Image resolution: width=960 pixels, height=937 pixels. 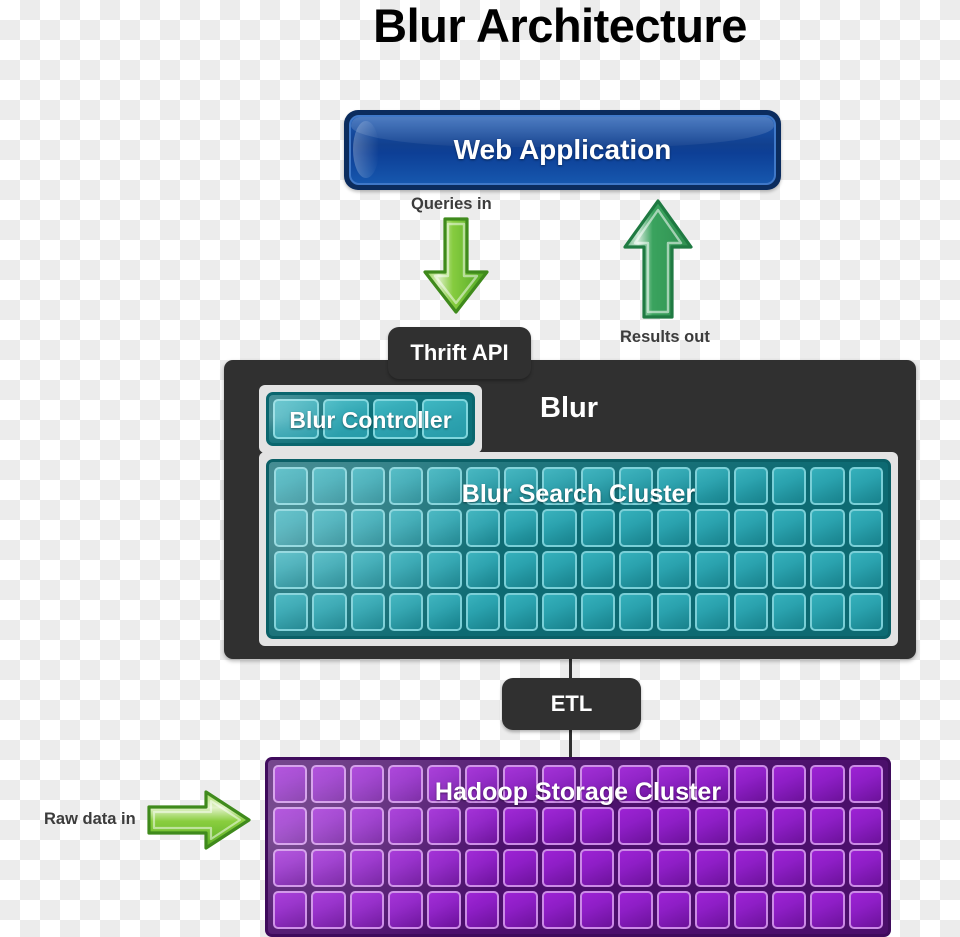 What do you see at coordinates (451, 204) in the screenshot?
I see `queries-in-label: Queries in` at bounding box center [451, 204].